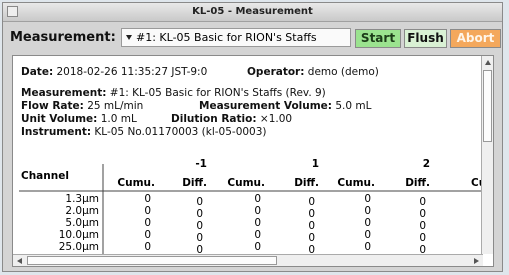 This screenshot has width=509, height=275. I want to click on unit-volume-label: Unit Volume:, so click(59, 119).